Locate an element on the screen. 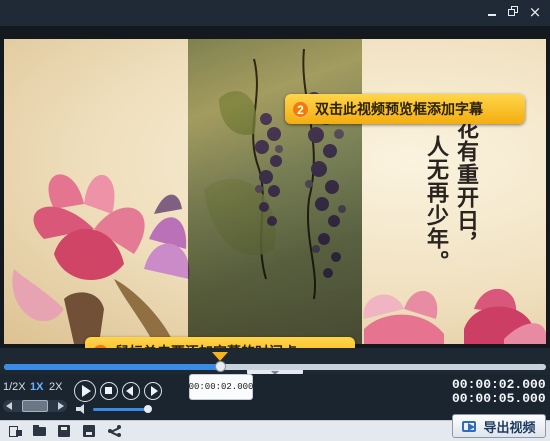 The height and width of the screenshot is (441, 550). timeline-zoom-slider is located at coordinates (35, 406).